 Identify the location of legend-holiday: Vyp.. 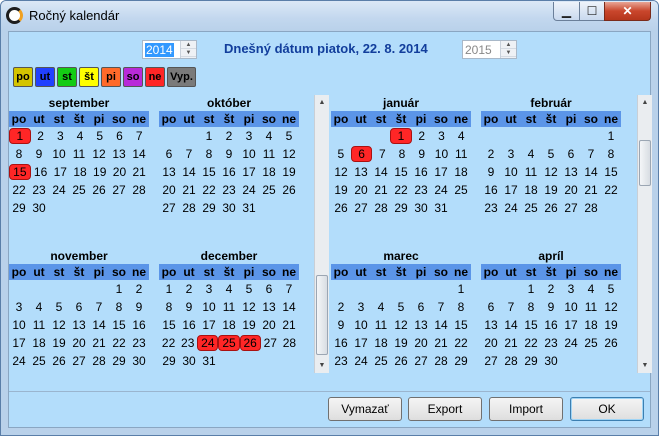
(181, 77).